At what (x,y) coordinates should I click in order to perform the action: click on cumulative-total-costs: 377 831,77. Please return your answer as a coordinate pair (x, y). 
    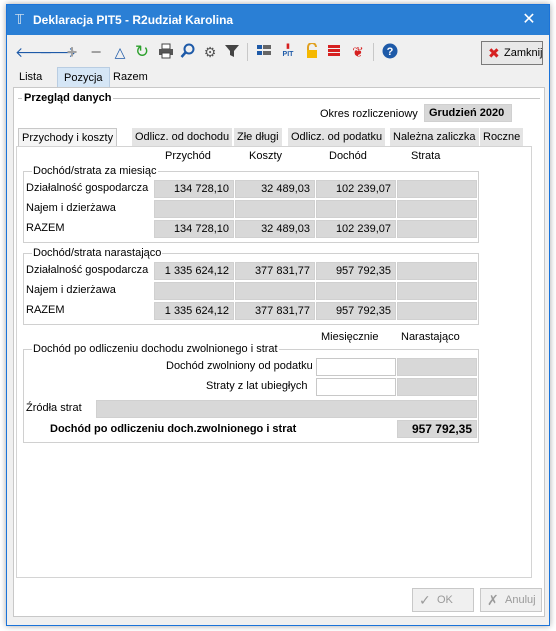
    Looking at the image, I should click on (275, 311).